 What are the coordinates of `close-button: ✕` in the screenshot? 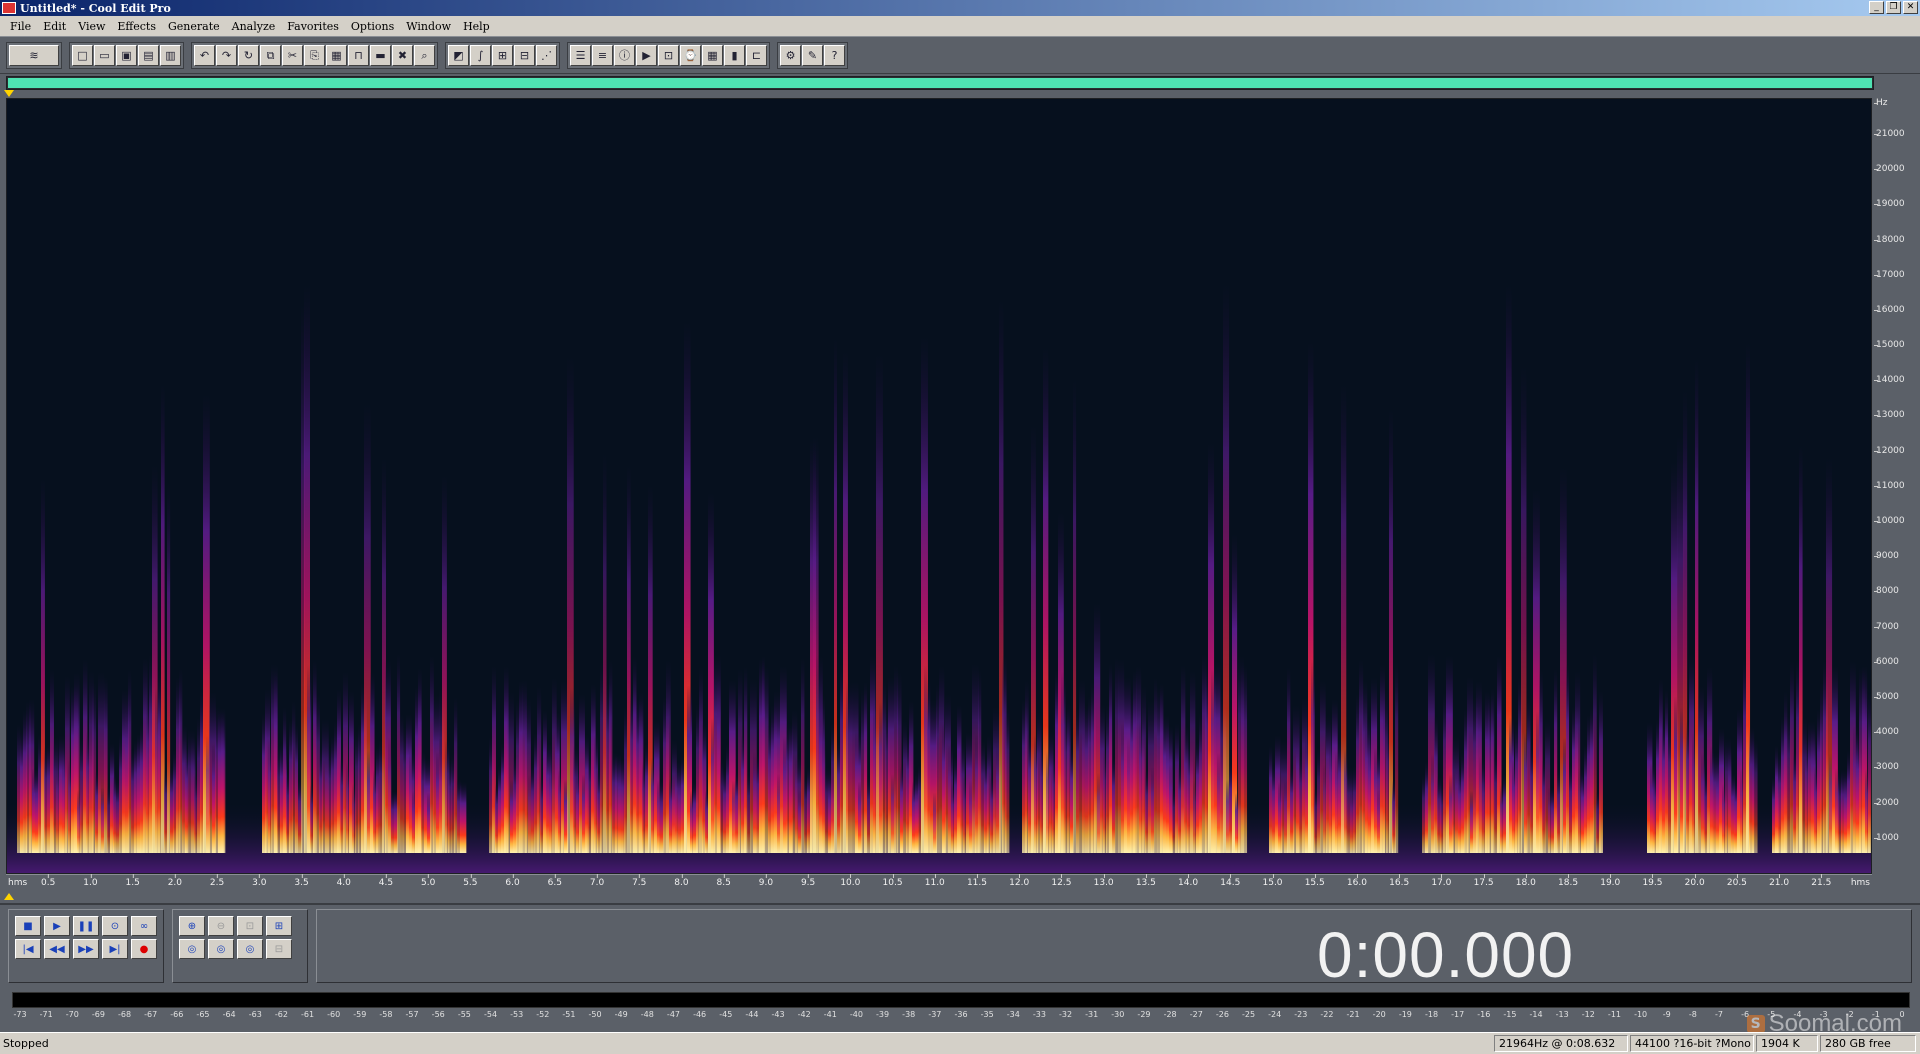 It's located at (1910, 7).